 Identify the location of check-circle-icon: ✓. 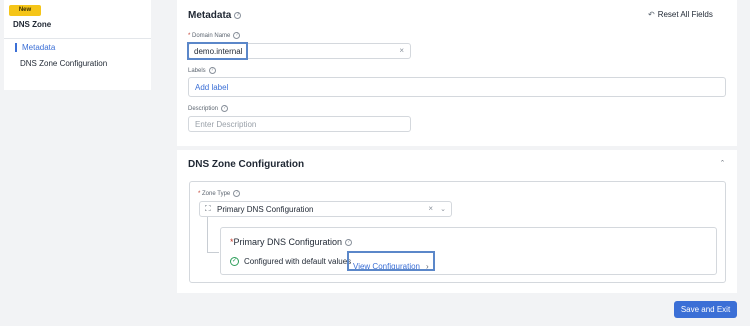
(234, 261).